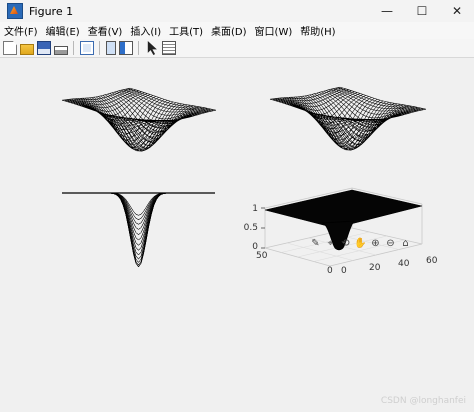 The height and width of the screenshot is (412, 474). Describe the element at coordinates (61, 50) in the screenshot. I see `print-icon` at that location.